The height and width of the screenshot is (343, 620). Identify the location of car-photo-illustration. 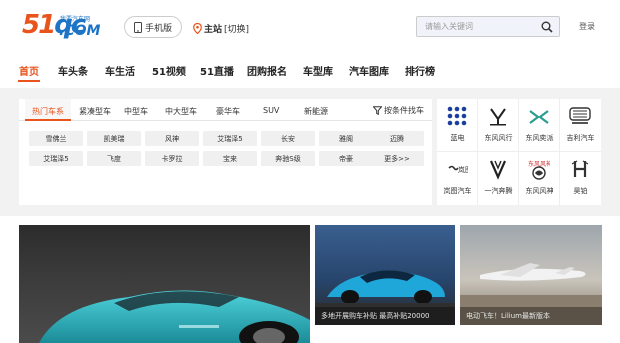
(174, 316).